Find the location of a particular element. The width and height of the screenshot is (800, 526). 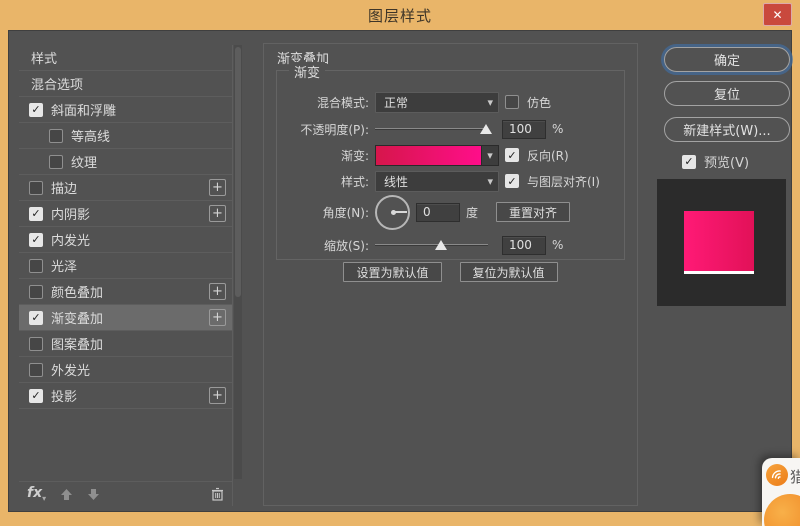

reset-align-button: 重置对齐 is located at coordinates (533, 212).